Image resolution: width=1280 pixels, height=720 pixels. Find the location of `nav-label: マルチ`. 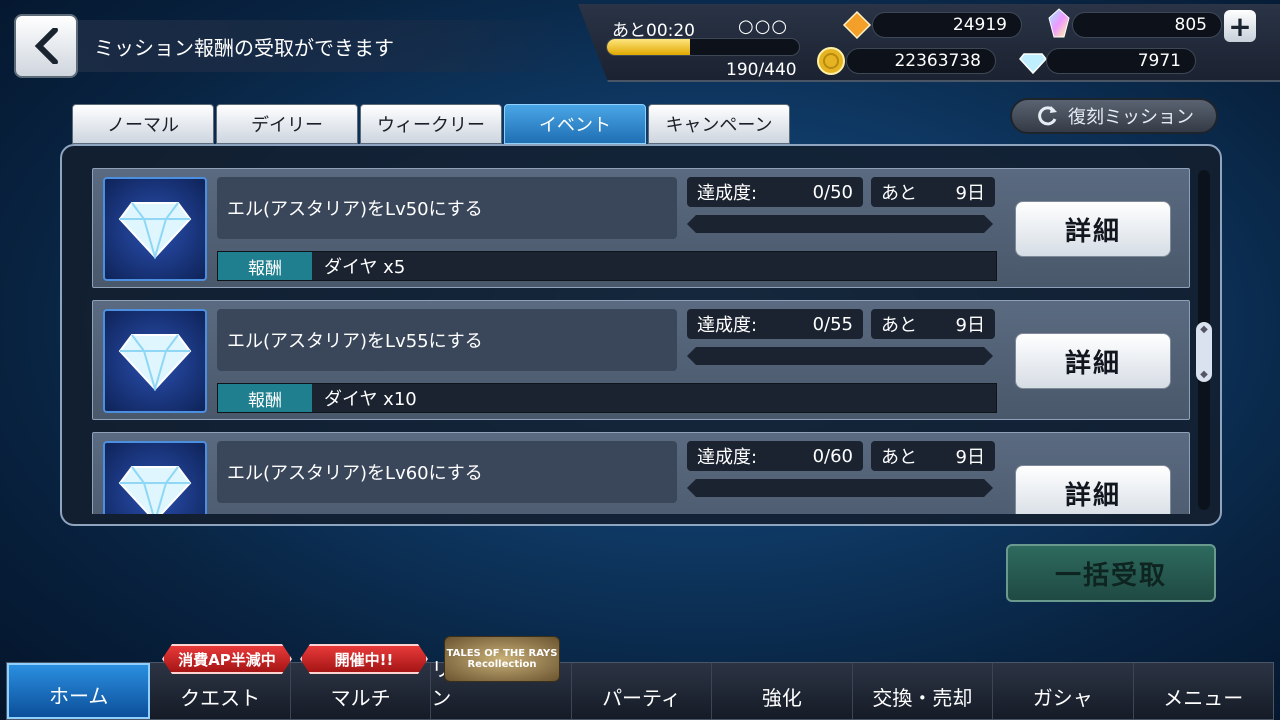

nav-label: マルチ is located at coordinates (360, 698).